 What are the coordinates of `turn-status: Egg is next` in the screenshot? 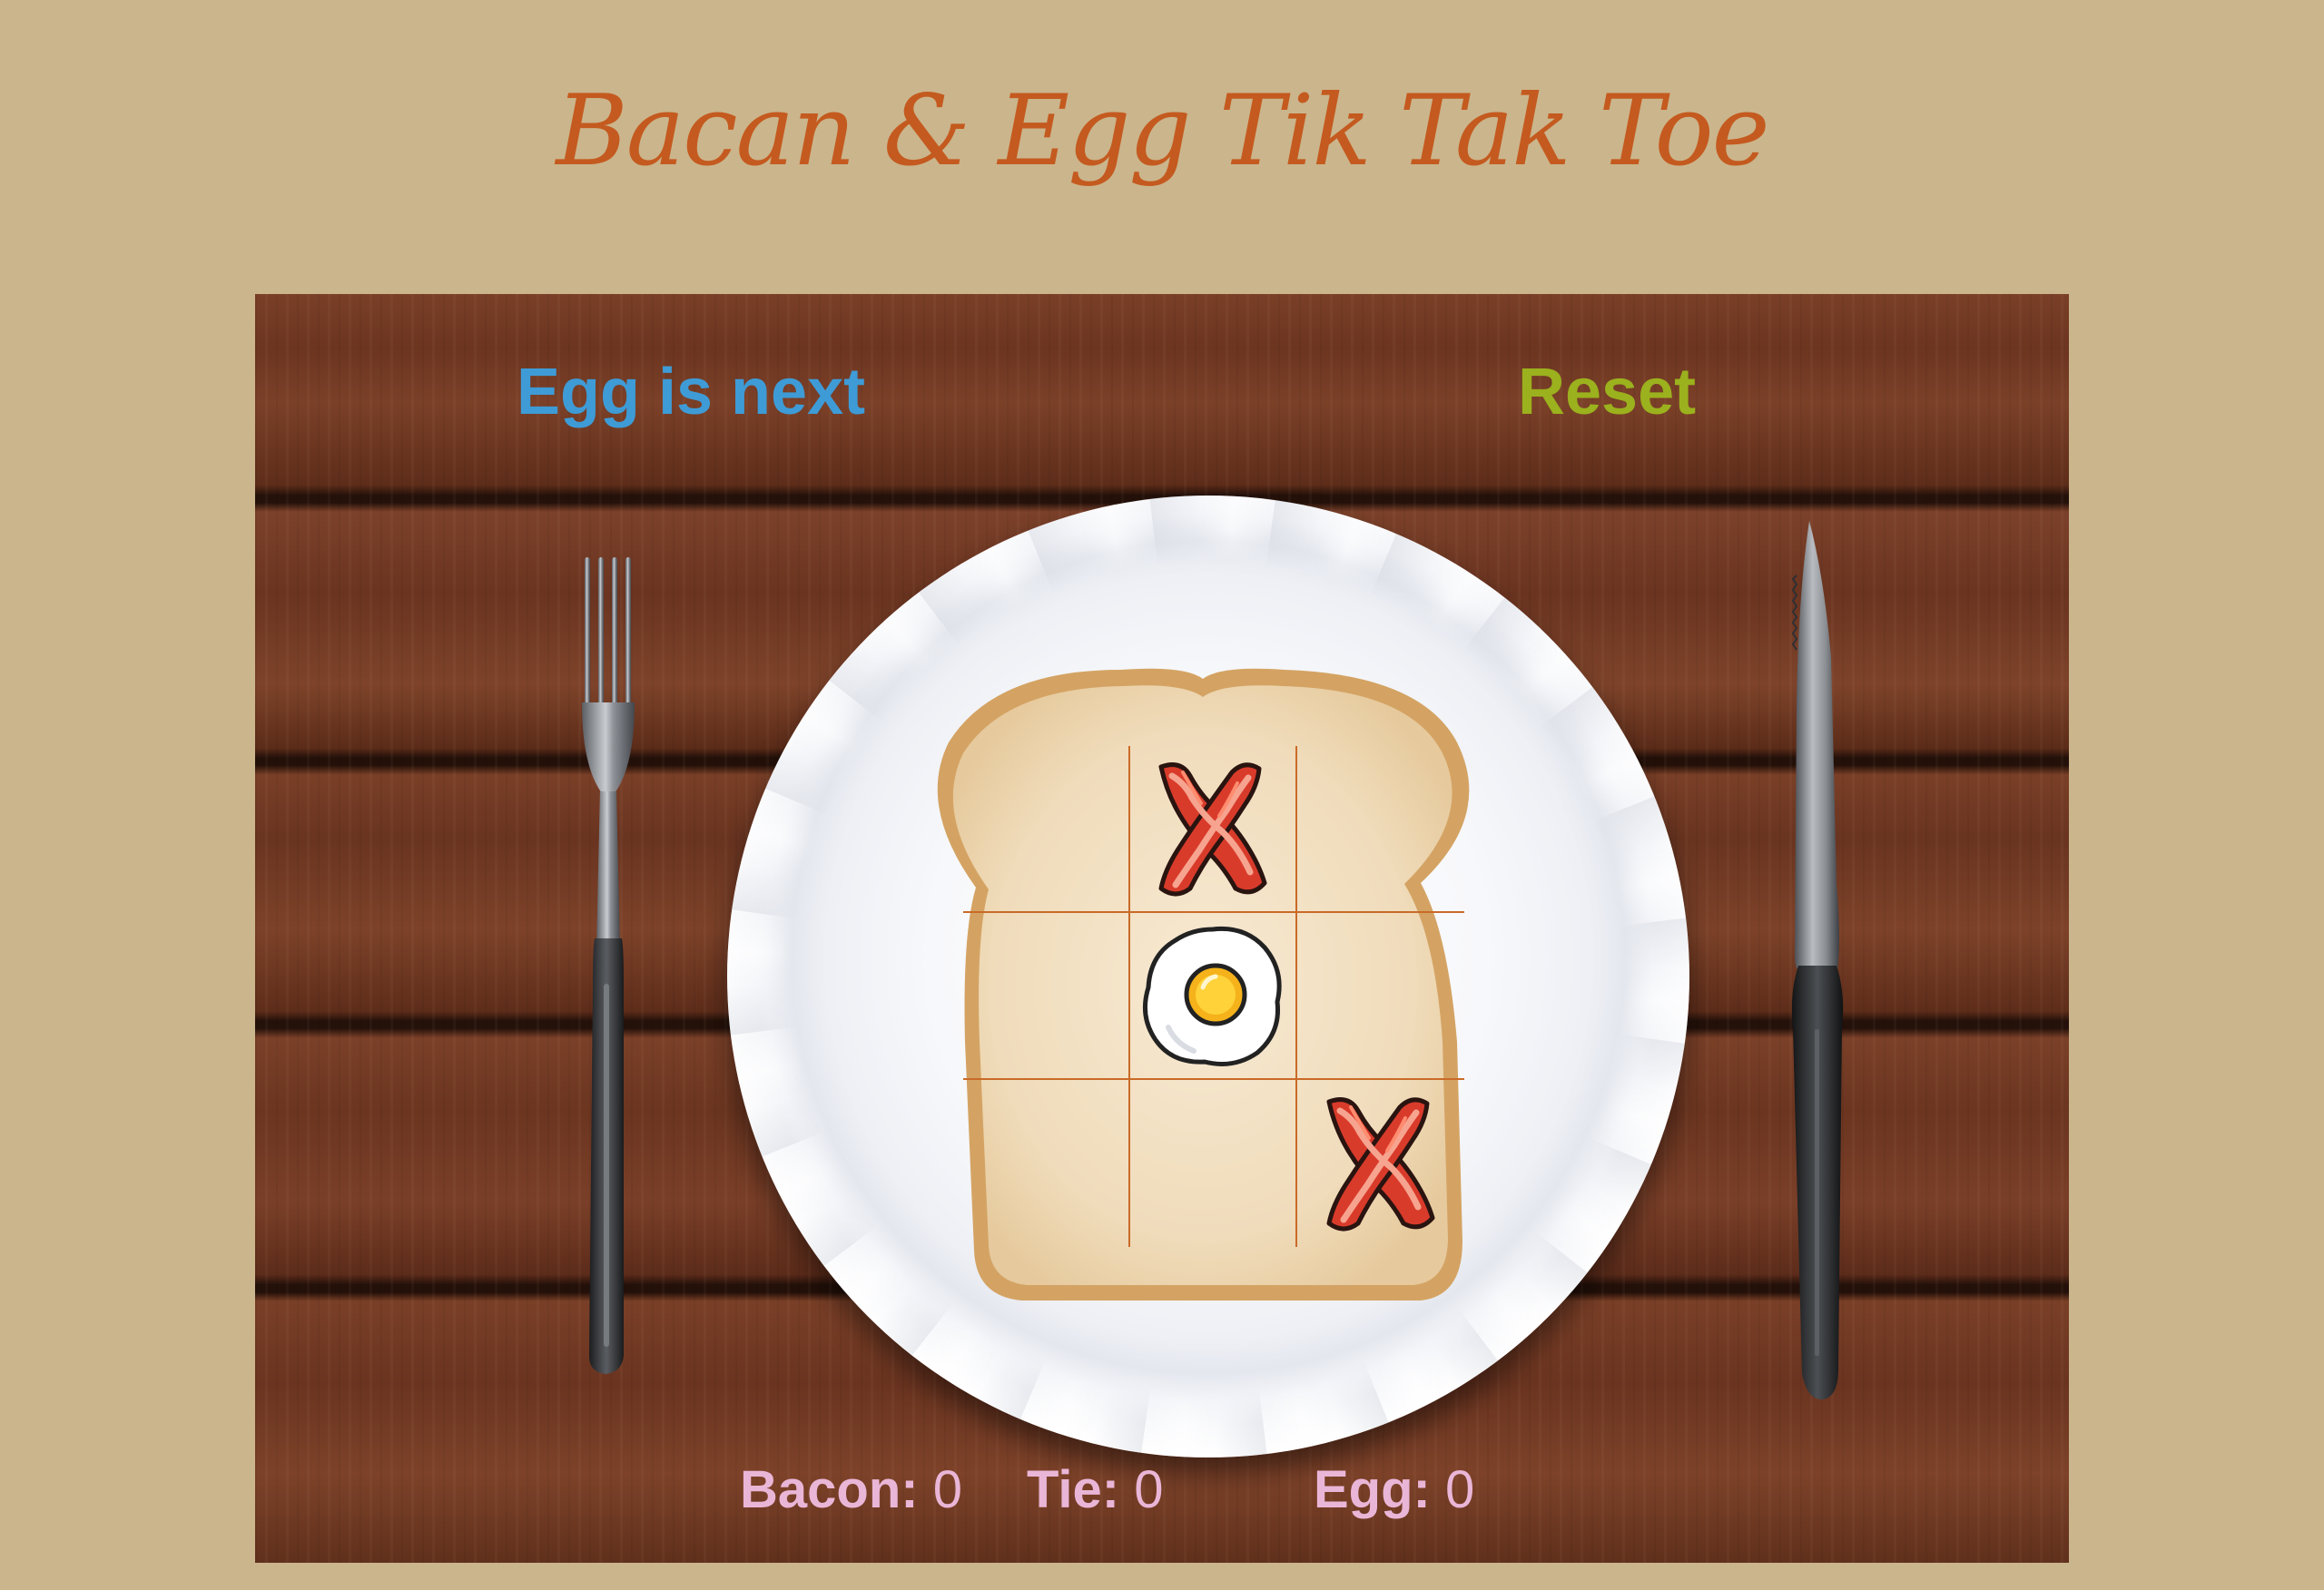 It's located at (691, 392).